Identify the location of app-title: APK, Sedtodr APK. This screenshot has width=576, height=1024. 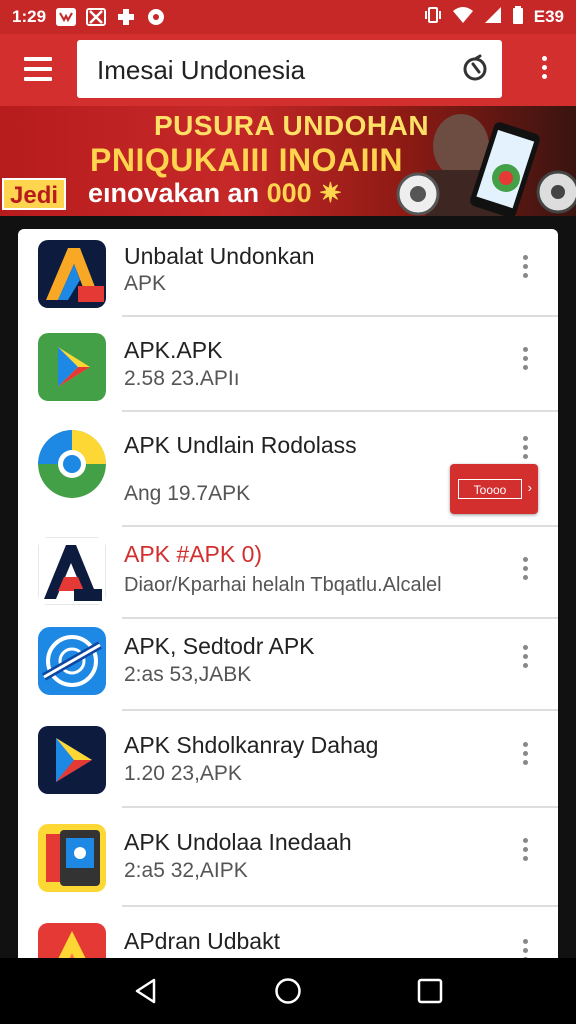
(219, 646).